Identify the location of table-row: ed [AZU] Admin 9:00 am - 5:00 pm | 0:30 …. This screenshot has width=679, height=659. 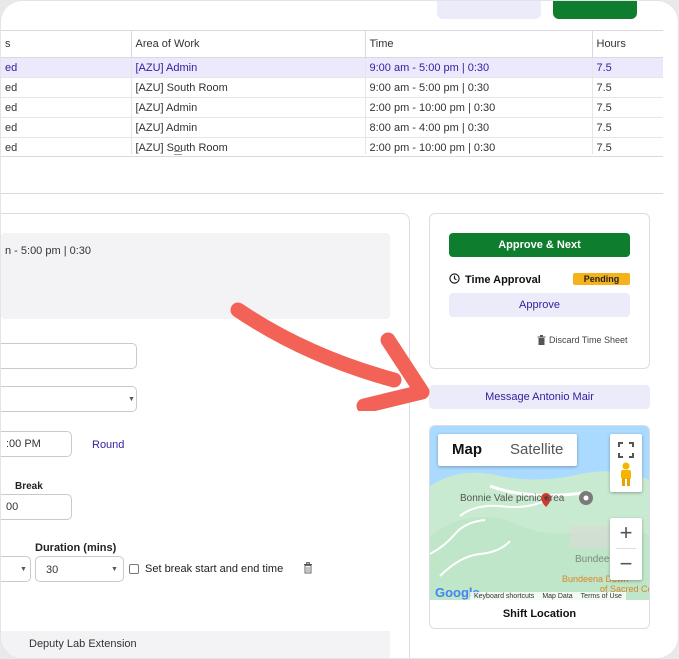
(332, 67).